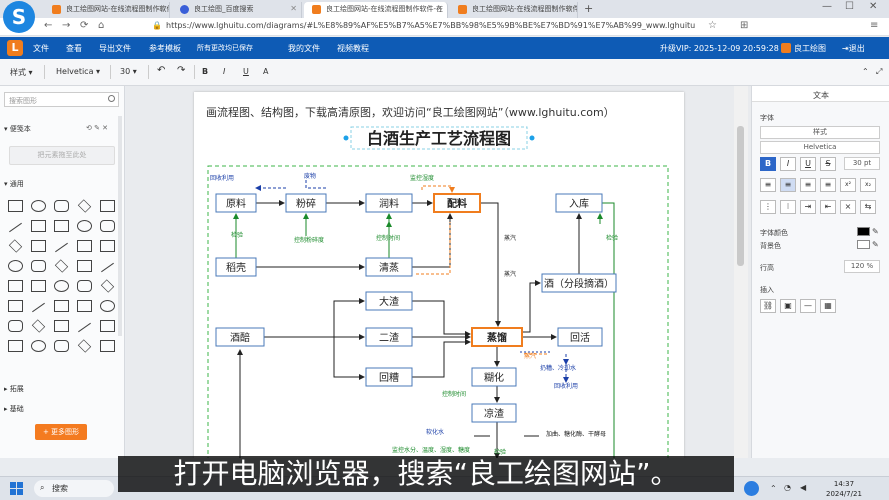 Image resolution: width=889 pixels, height=500 pixels. What do you see at coordinates (741, 272) in the screenshot?
I see `canvas-scrollbar` at bounding box center [741, 272].